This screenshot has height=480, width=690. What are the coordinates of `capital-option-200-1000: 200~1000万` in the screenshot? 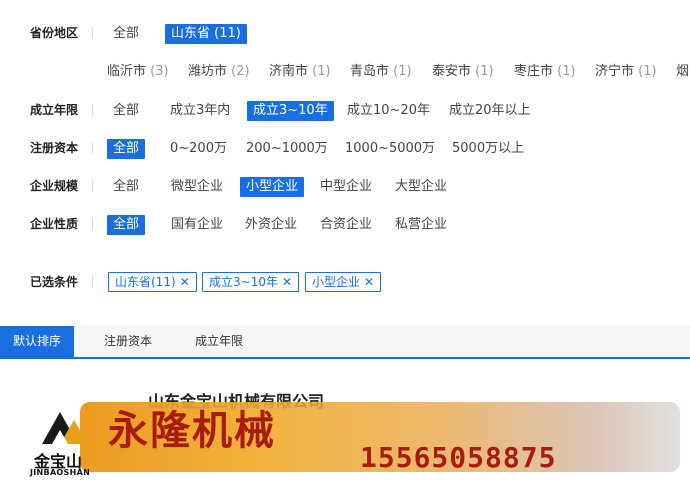 It's located at (287, 149).